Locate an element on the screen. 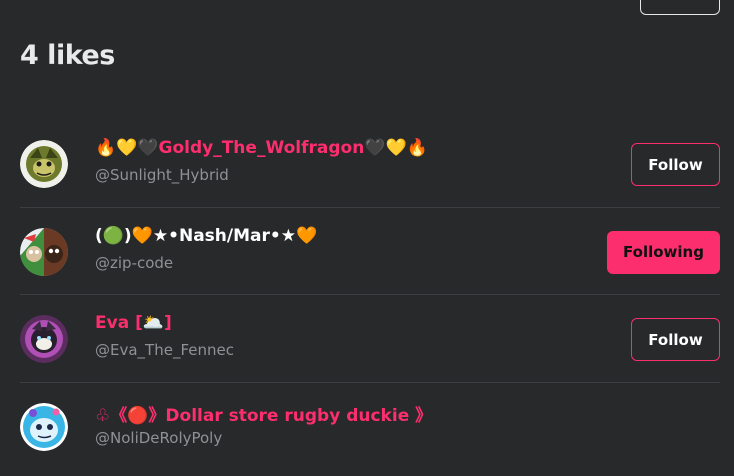 The image size is (734, 476). user-handle: @NoliDeRolyPoly is located at coordinates (158, 438).